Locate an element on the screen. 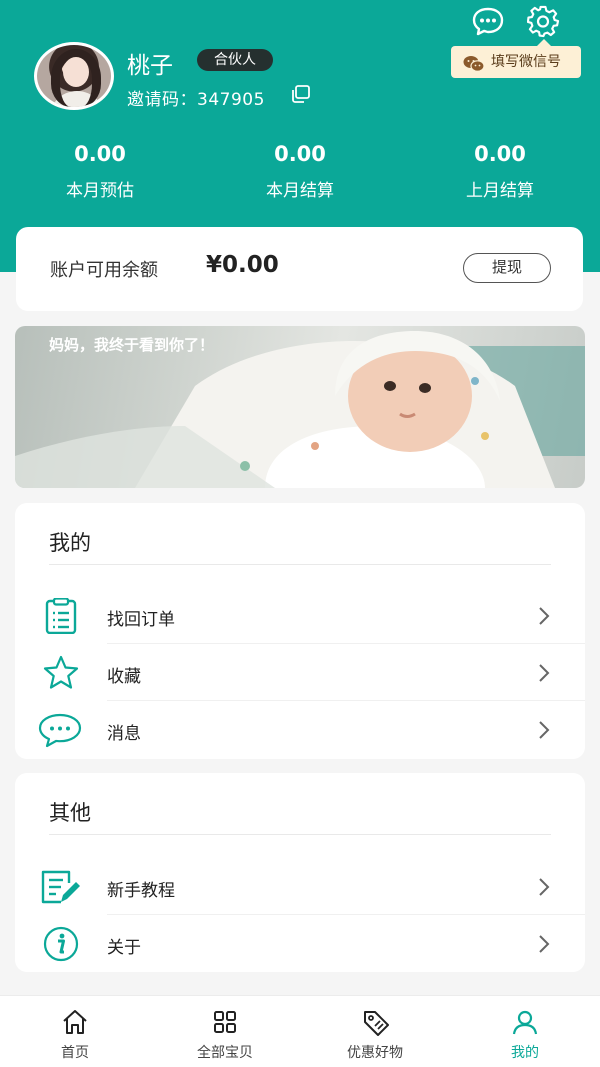  other-section-title: 其他 is located at coordinates (70, 813).